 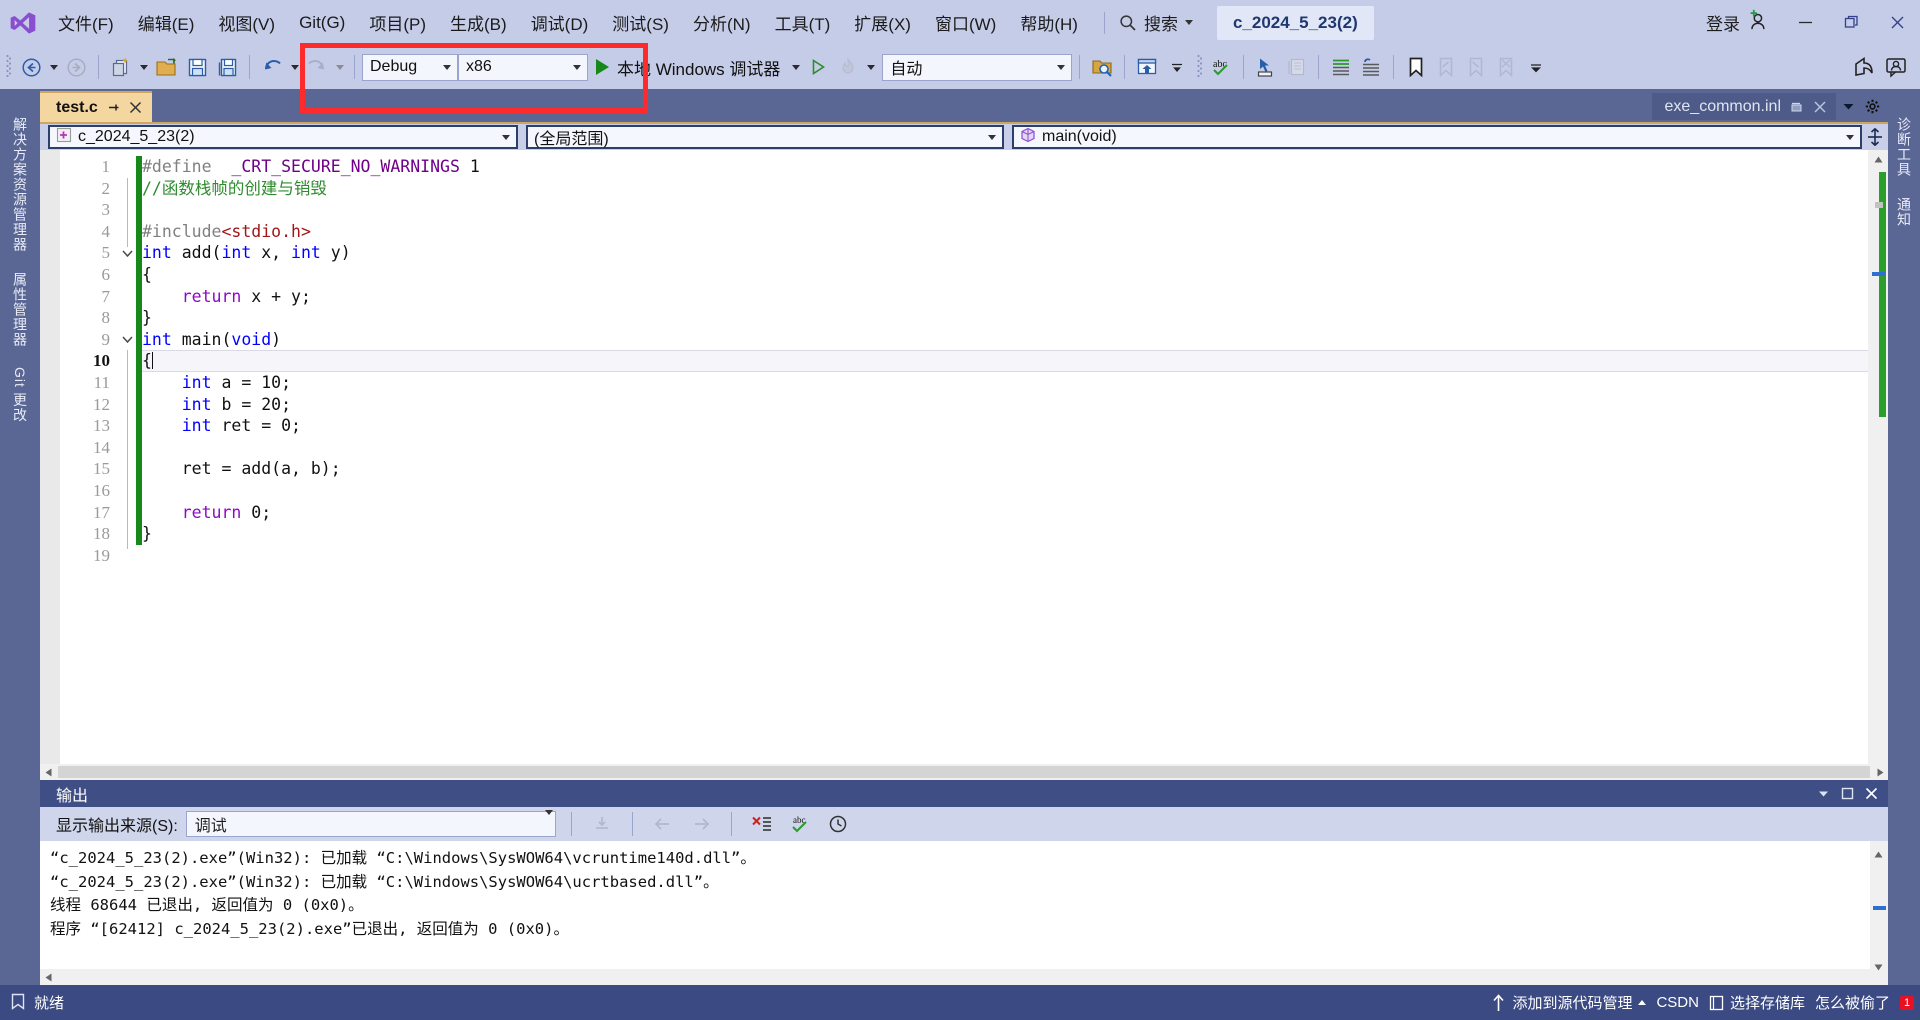 I want to click on navbar-project-select: c_2024_5_23(2), so click(x=283, y=137).